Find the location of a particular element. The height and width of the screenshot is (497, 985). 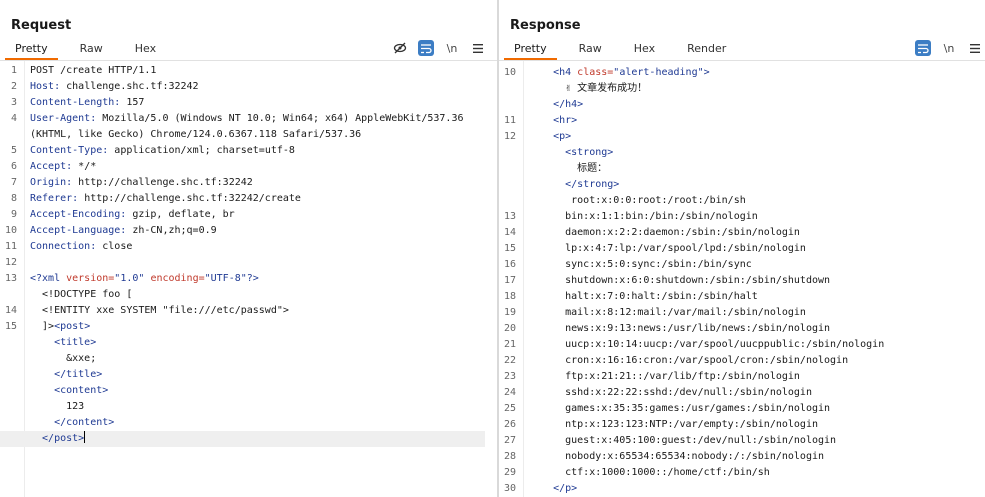

code-line: 标题： is located at coordinates (742, 169).